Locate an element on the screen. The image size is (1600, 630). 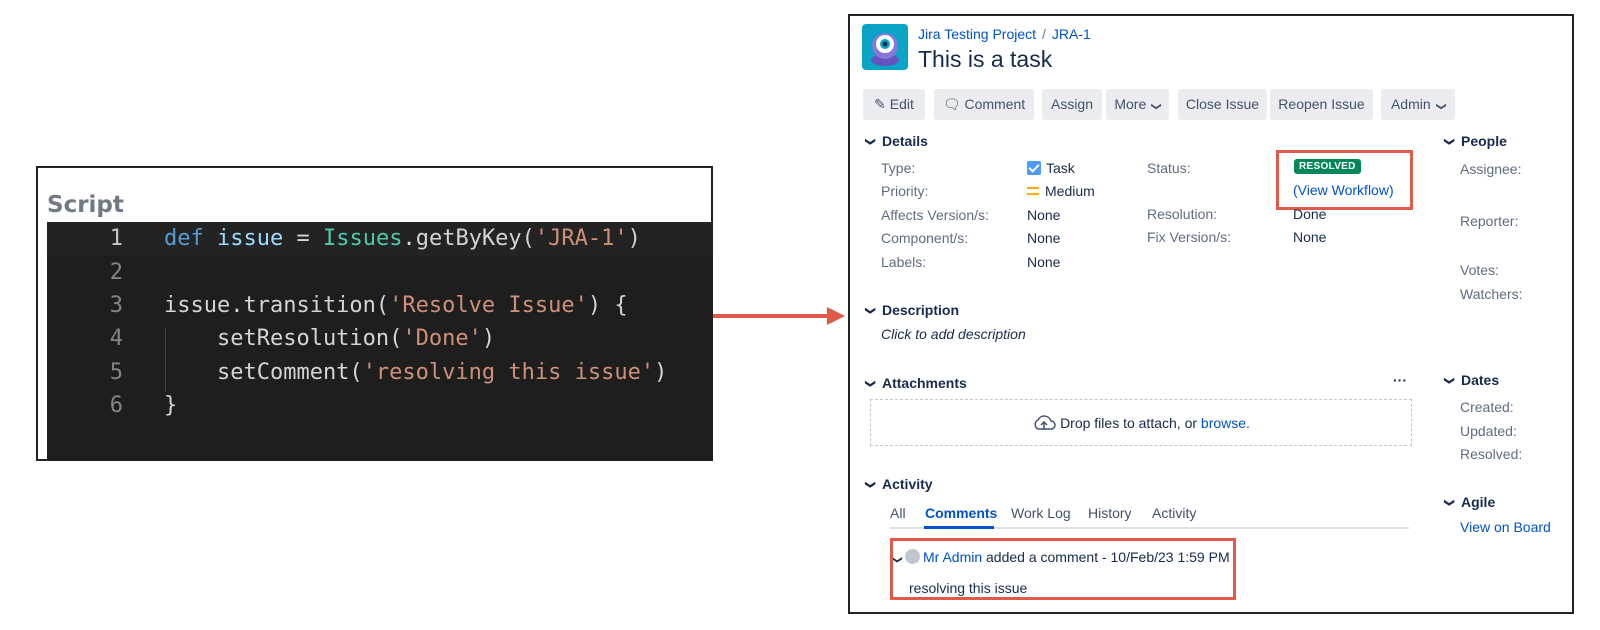
attachment-drop-zone: Drop files to attach, or browse. is located at coordinates (1141, 422).